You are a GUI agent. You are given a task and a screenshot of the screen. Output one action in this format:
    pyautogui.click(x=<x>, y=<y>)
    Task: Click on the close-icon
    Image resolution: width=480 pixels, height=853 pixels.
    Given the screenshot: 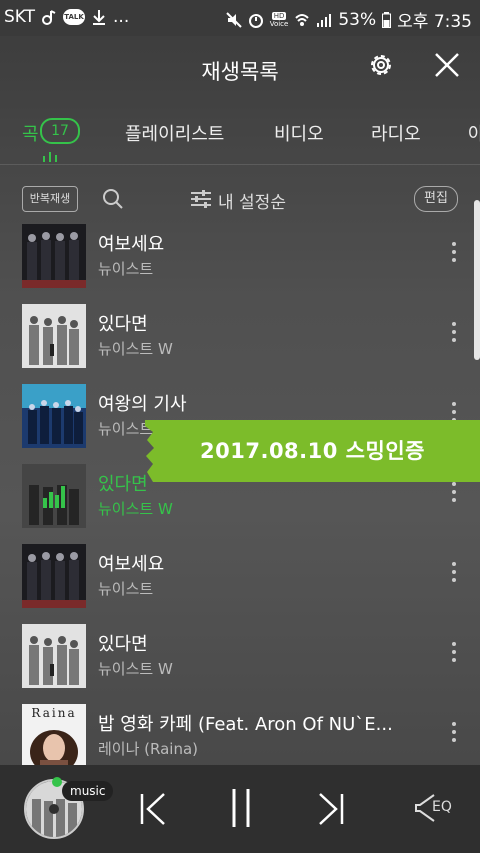 What is the action you would take?
    pyautogui.click(x=447, y=65)
    